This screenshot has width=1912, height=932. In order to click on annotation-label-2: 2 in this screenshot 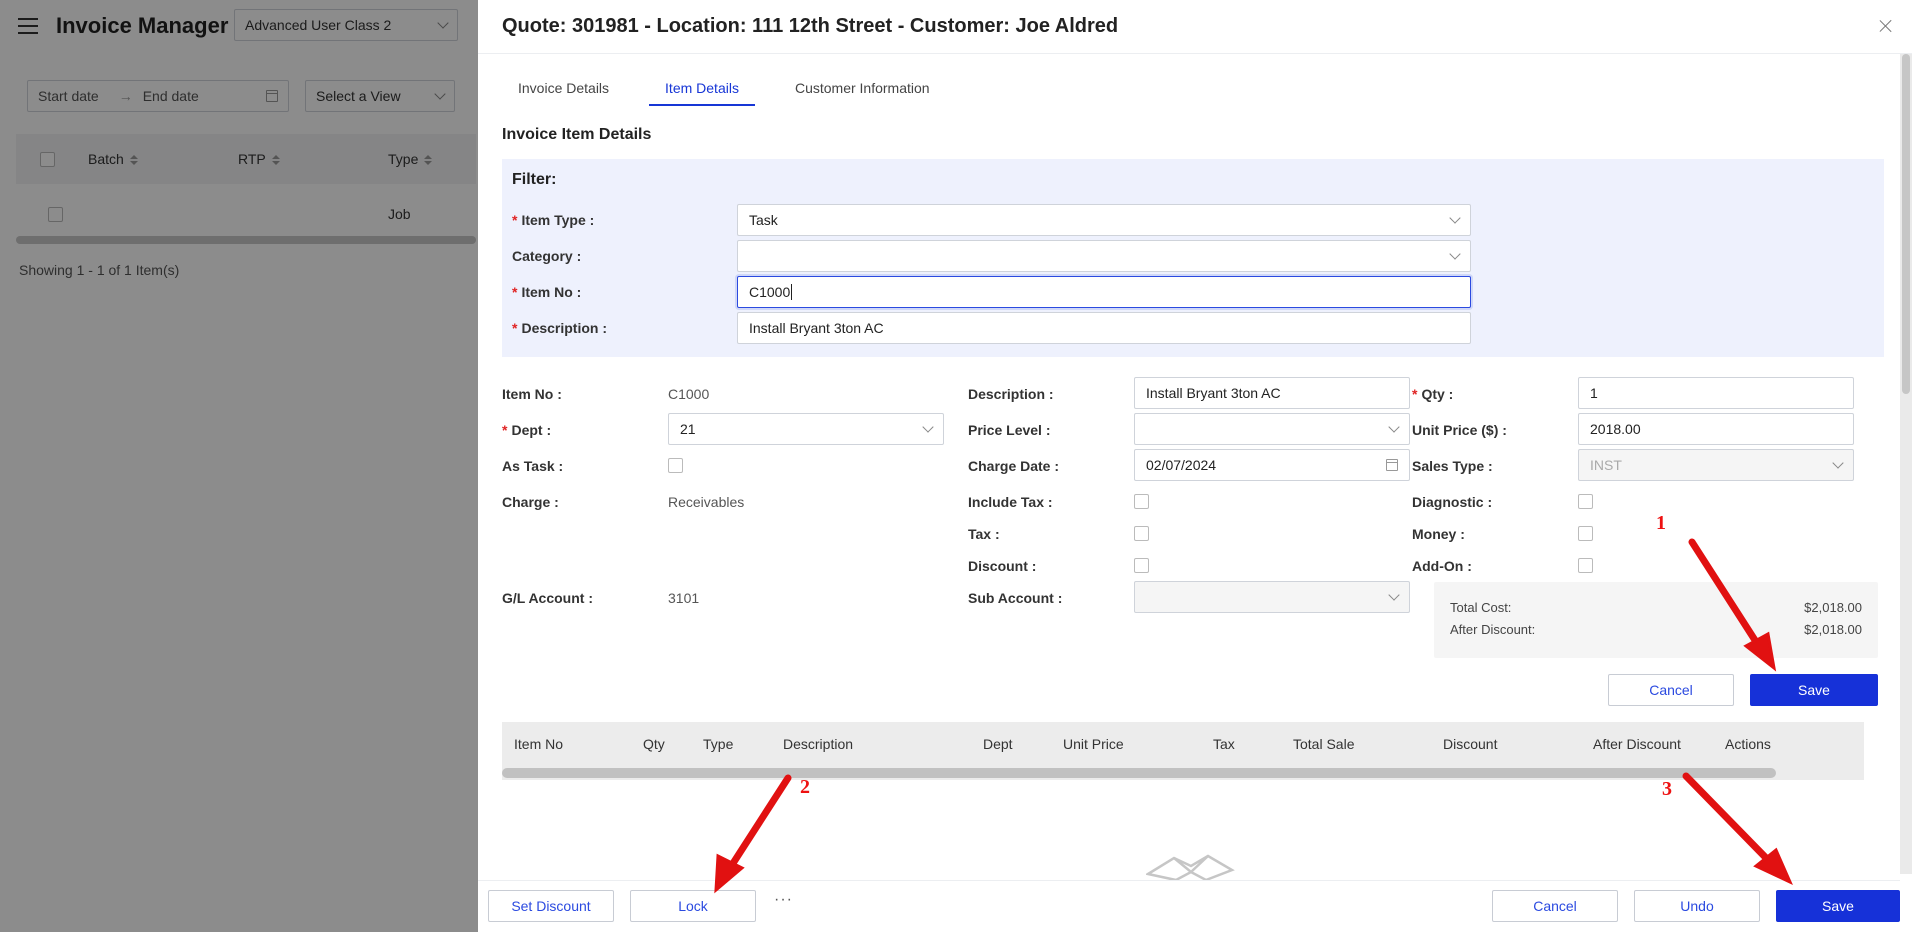, I will do `click(805, 787)`.